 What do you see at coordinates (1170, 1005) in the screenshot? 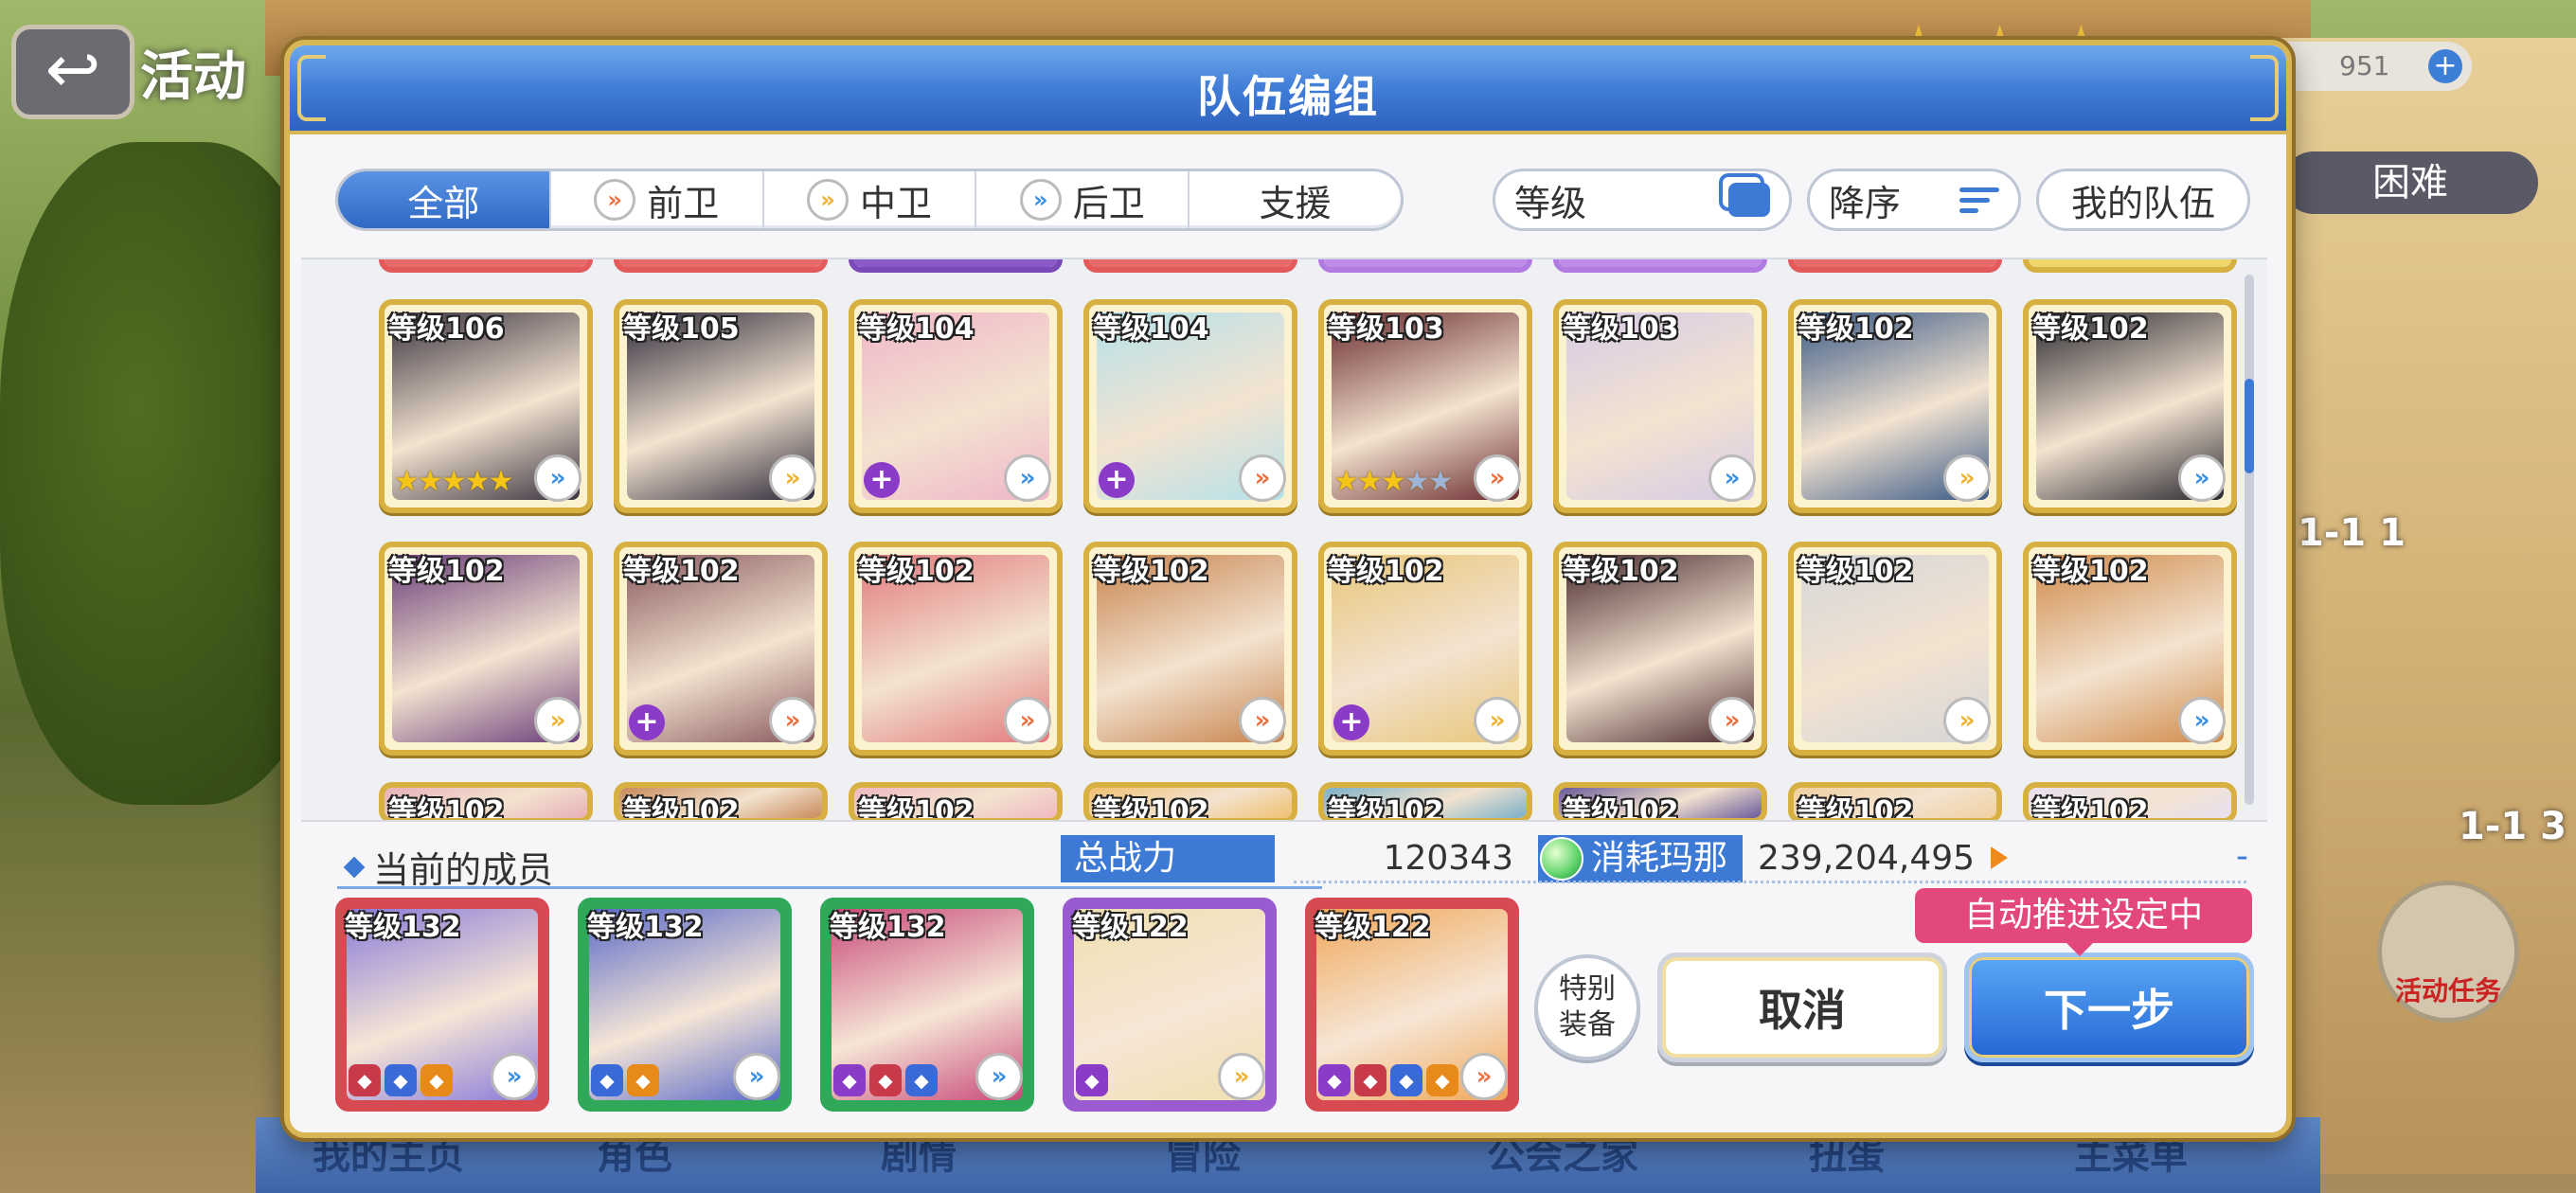
I see `member-card: 等级122 » ◆` at bounding box center [1170, 1005].